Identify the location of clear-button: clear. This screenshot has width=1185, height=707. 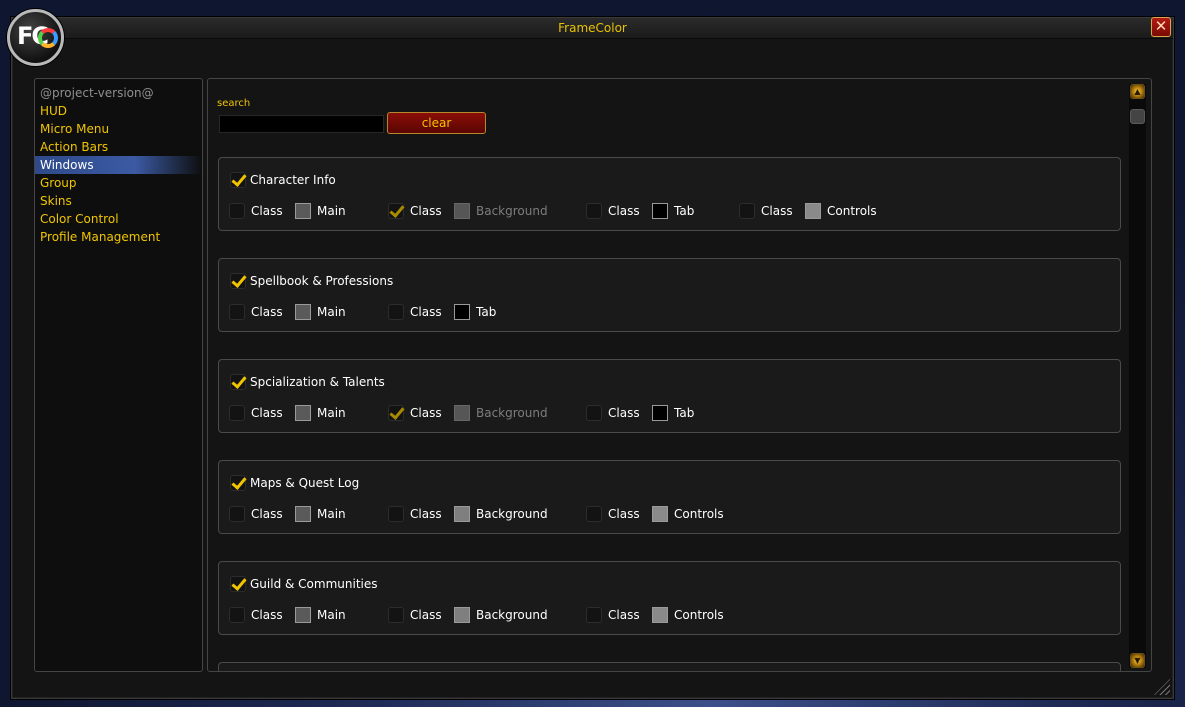
(436, 123).